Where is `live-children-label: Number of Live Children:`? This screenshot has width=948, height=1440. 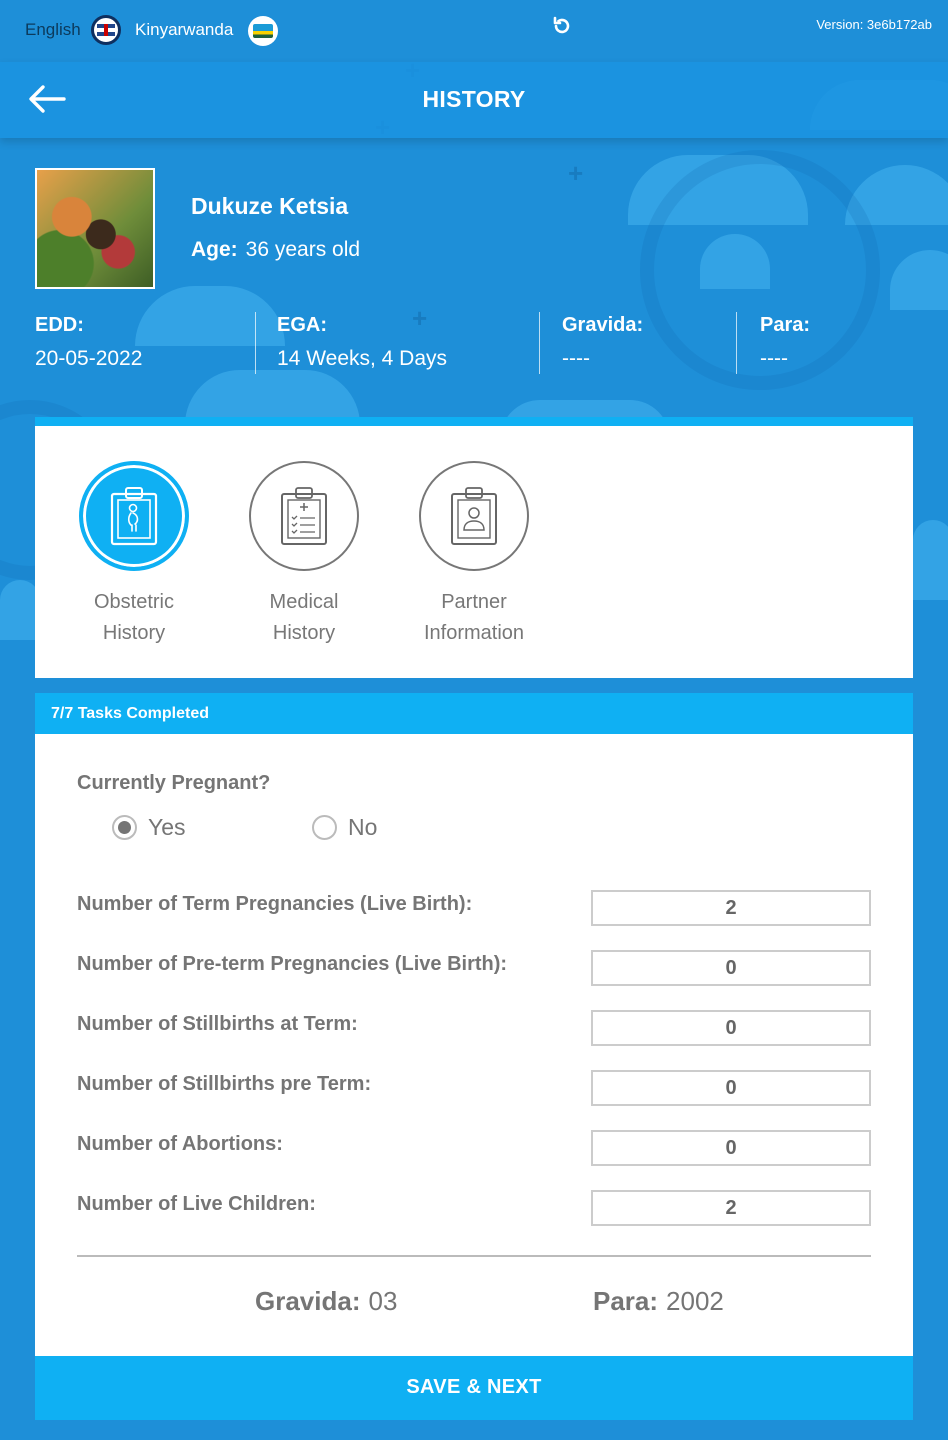 live-children-label: Number of Live Children: is located at coordinates (196, 1204).